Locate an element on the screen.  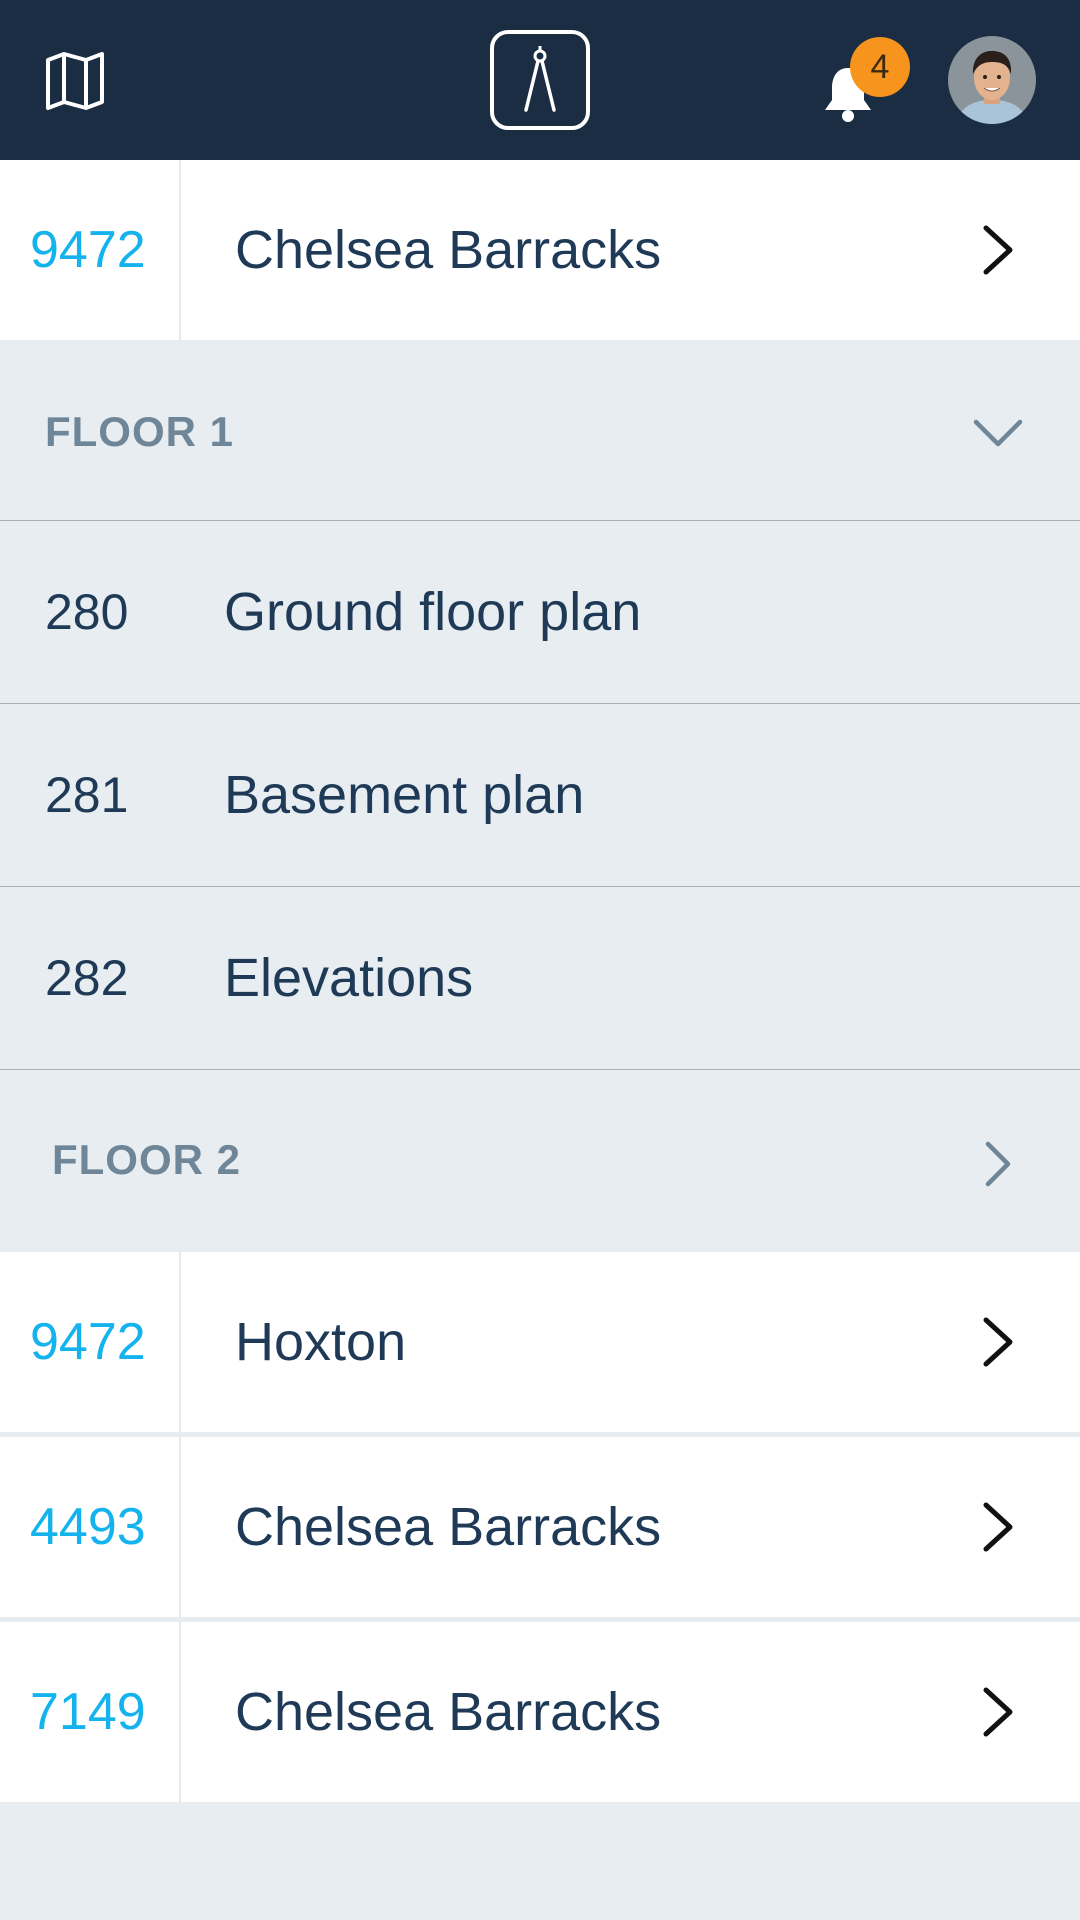
plan-number: 282 is located at coordinates (87, 978).